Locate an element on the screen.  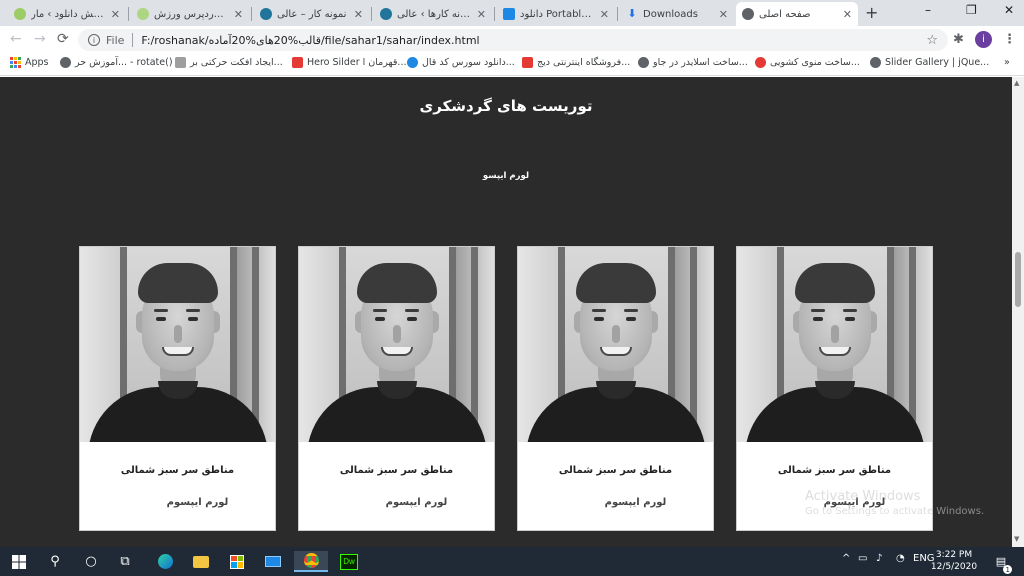
tab-label: صفحه اصلی is located at coordinates (785, 14).